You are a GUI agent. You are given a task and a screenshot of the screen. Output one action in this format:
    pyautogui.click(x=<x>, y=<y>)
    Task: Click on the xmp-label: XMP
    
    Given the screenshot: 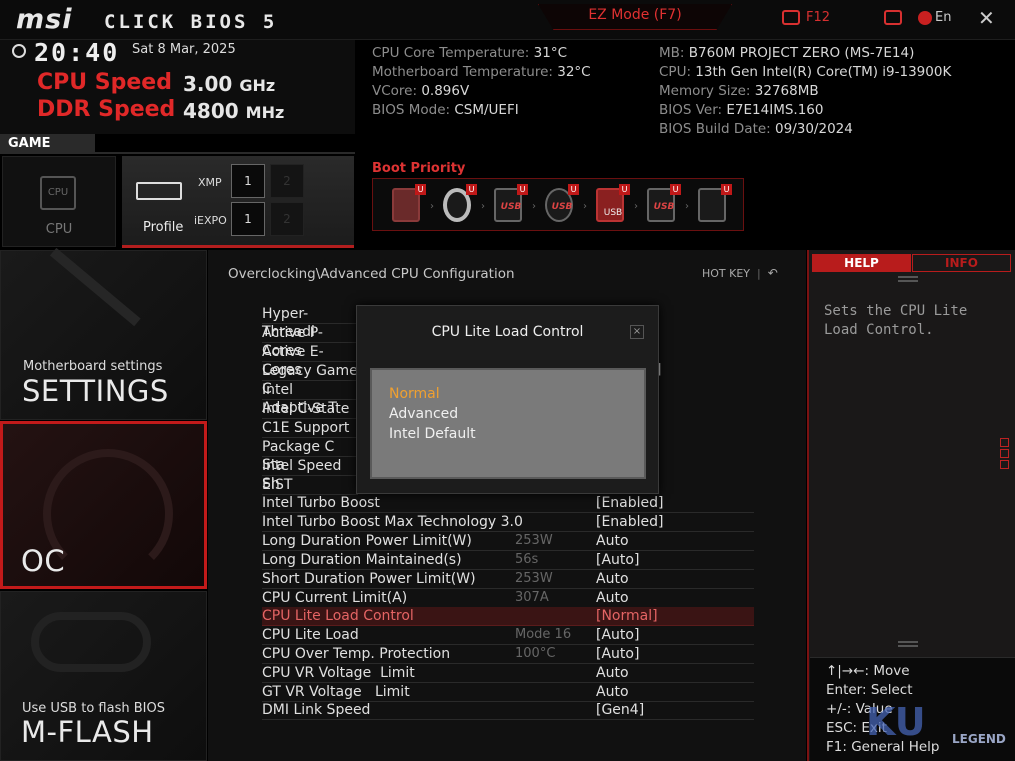 What is the action you would take?
    pyautogui.click(x=210, y=182)
    